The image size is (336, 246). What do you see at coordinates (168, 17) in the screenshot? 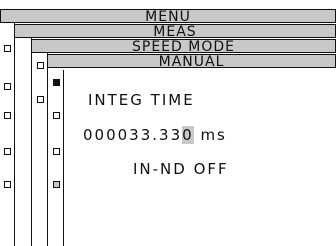
I see `menu-header-menu: MENU` at bounding box center [168, 17].